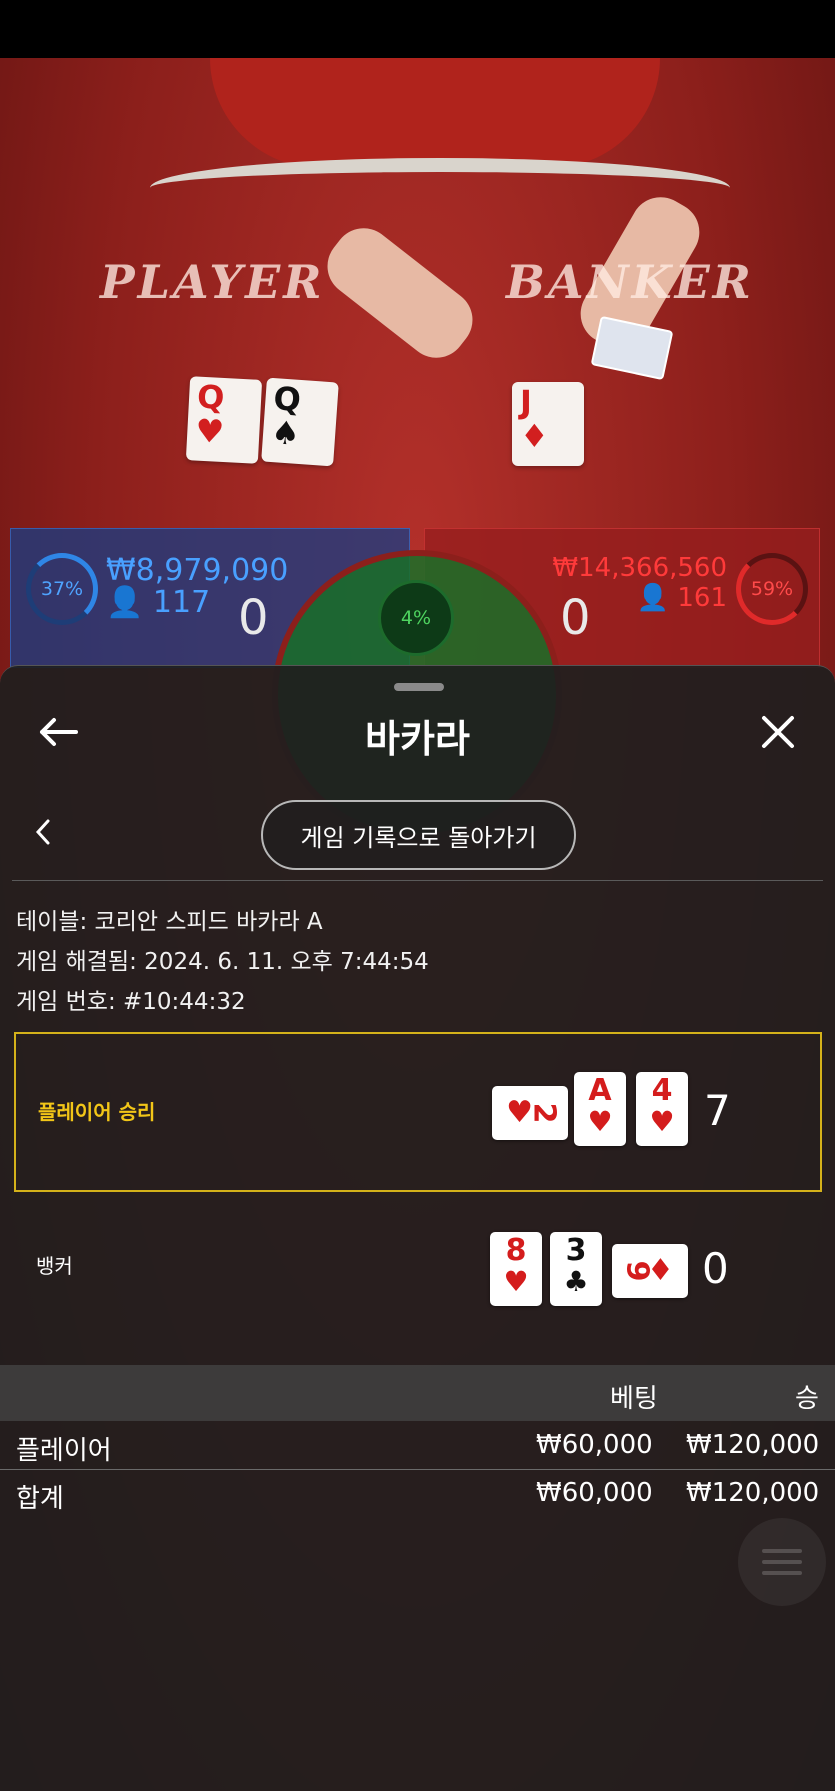 The image size is (835, 1791). Describe the element at coordinates (169, 922) in the screenshot. I see `table-name: 테이블: 코리안 스피드 바카라 A` at that location.